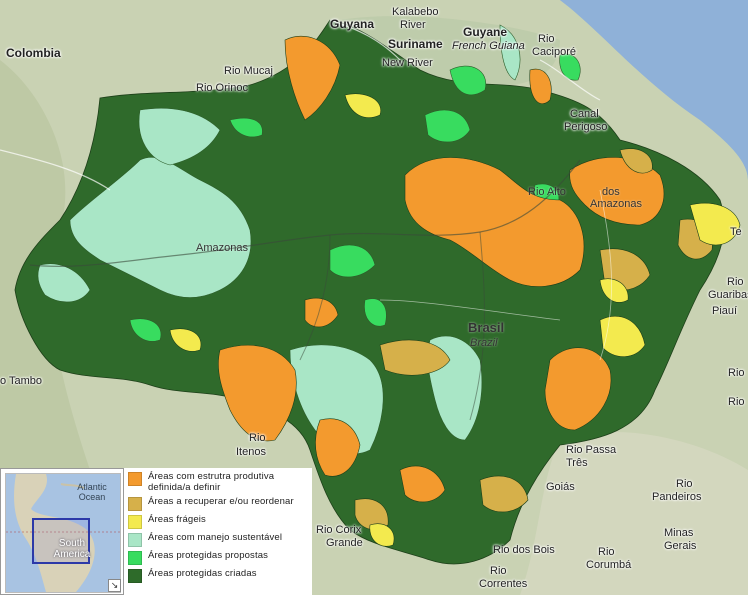 The image size is (748, 595). What do you see at coordinates (485, 32) in the screenshot?
I see `label-guyane: Guyane` at bounding box center [485, 32].